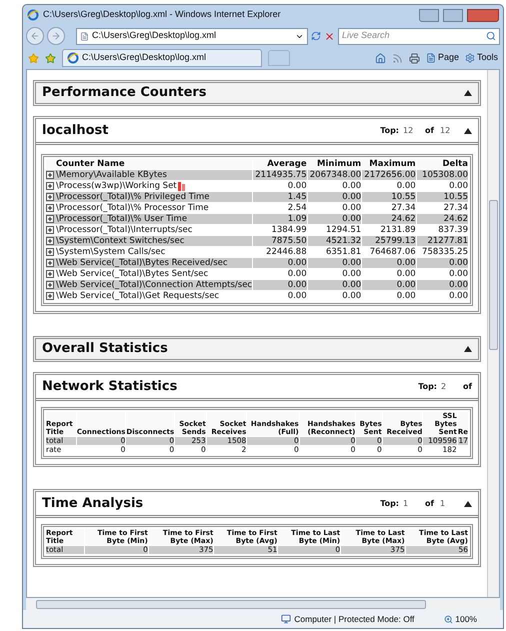  I want to click on browser-logo-icon, so click(33, 15).